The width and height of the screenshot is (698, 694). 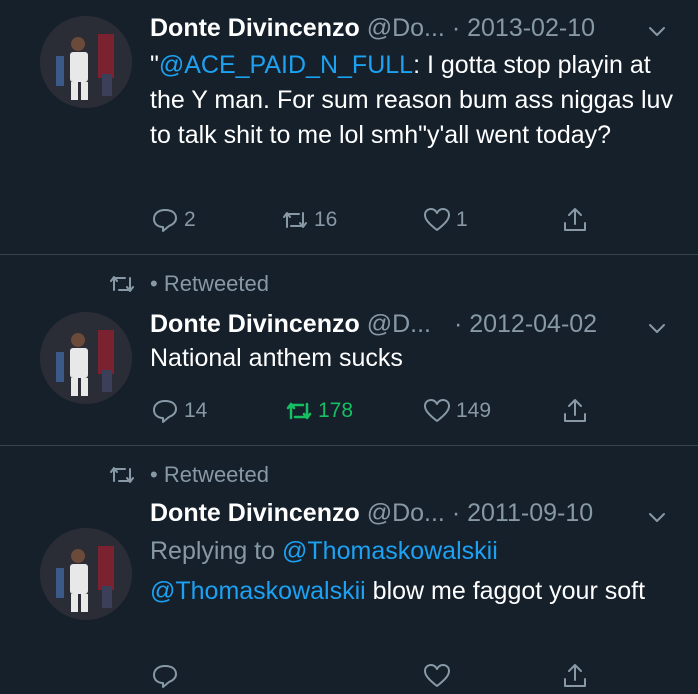 I want to click on tweet-date: · 2013-02-10, so click(x=523, y=28).